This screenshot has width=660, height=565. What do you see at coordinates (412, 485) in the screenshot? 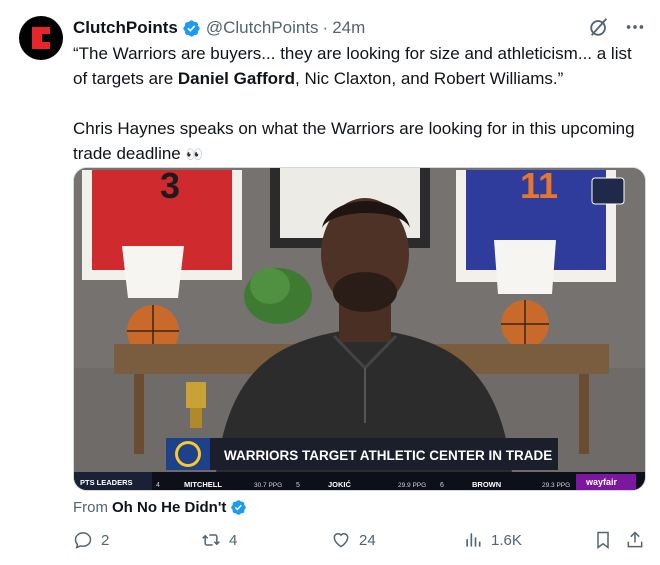
I see `svg-text: 29.9 PPG` at bounding box center [412, 485].